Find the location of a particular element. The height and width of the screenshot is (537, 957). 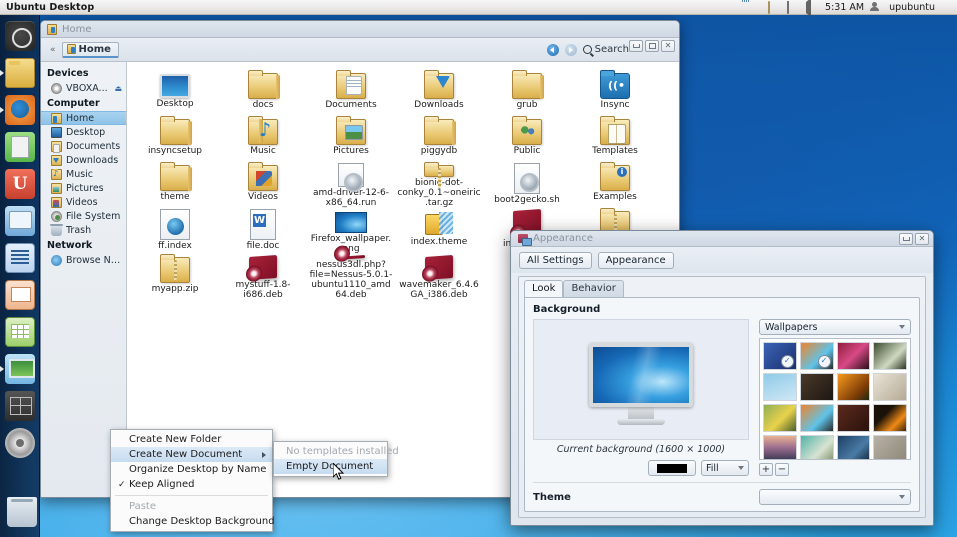

context-menu-item-organize-desktop-by-name: Organize Desktop by Name is located at coordinates (191, 469).